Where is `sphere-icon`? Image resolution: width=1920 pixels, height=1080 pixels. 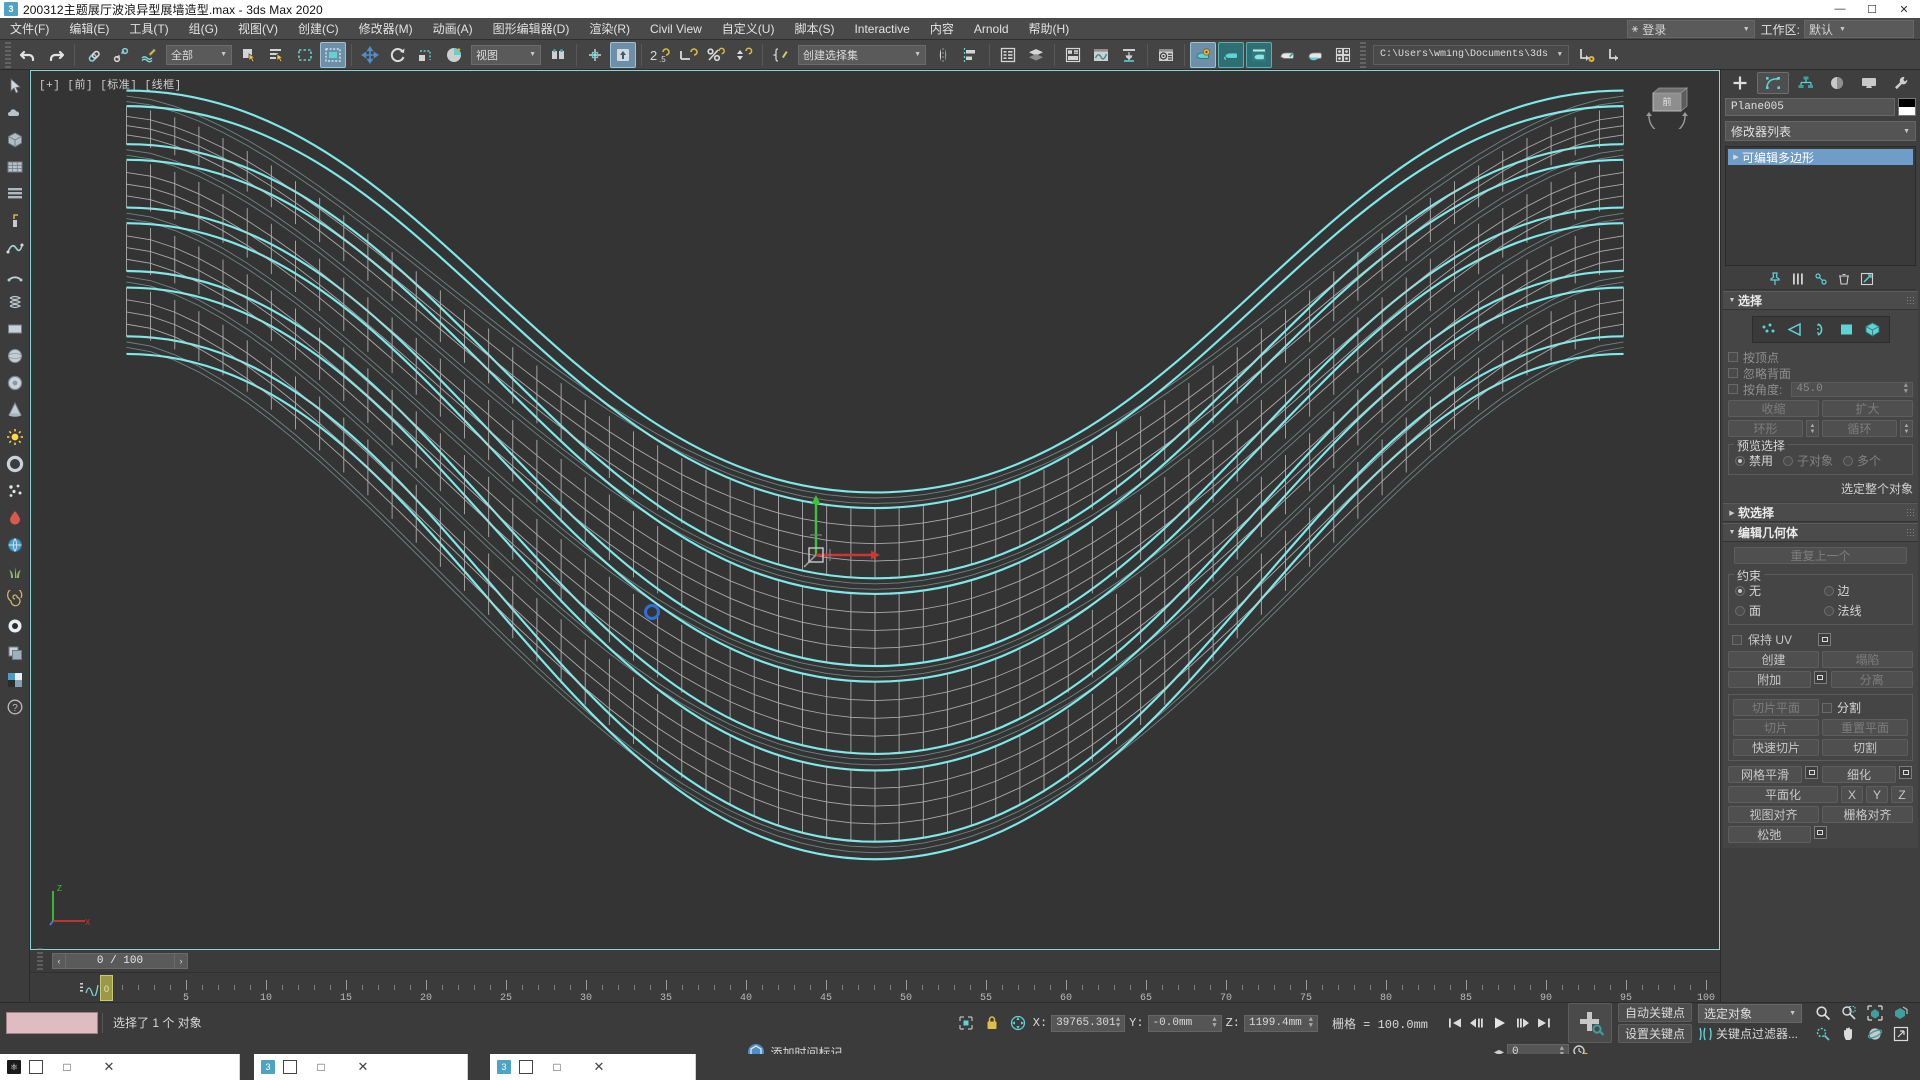 sphere-icon is located at coordinates (15, 356).